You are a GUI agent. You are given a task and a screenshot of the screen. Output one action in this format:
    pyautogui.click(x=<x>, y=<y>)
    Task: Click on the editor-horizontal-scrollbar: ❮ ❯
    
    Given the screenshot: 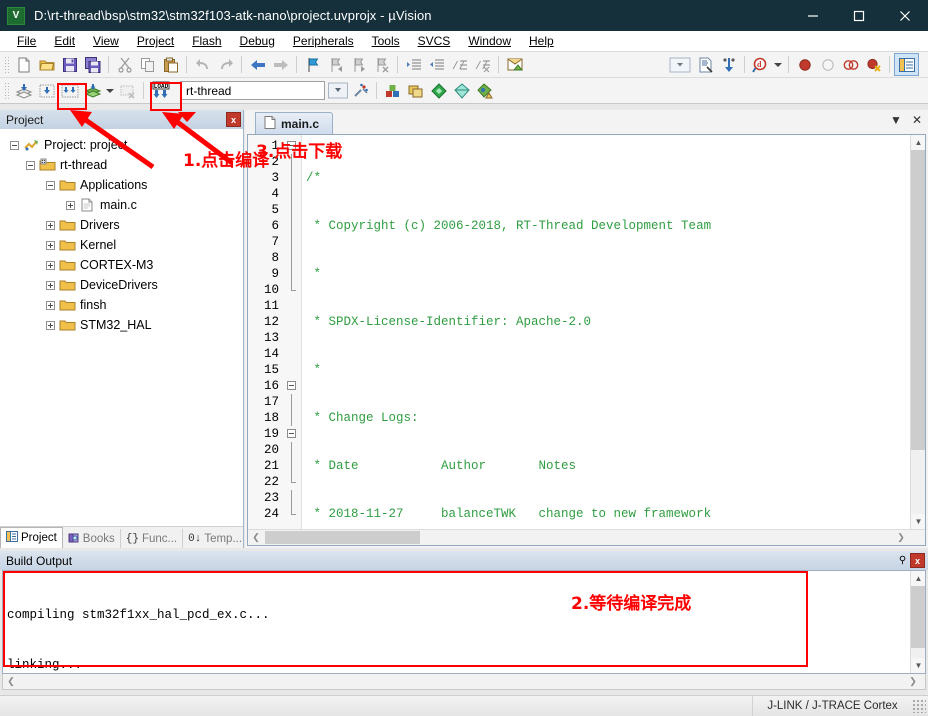 What is the action you would take?
    pyautogui.click(x=586, y=537)
    